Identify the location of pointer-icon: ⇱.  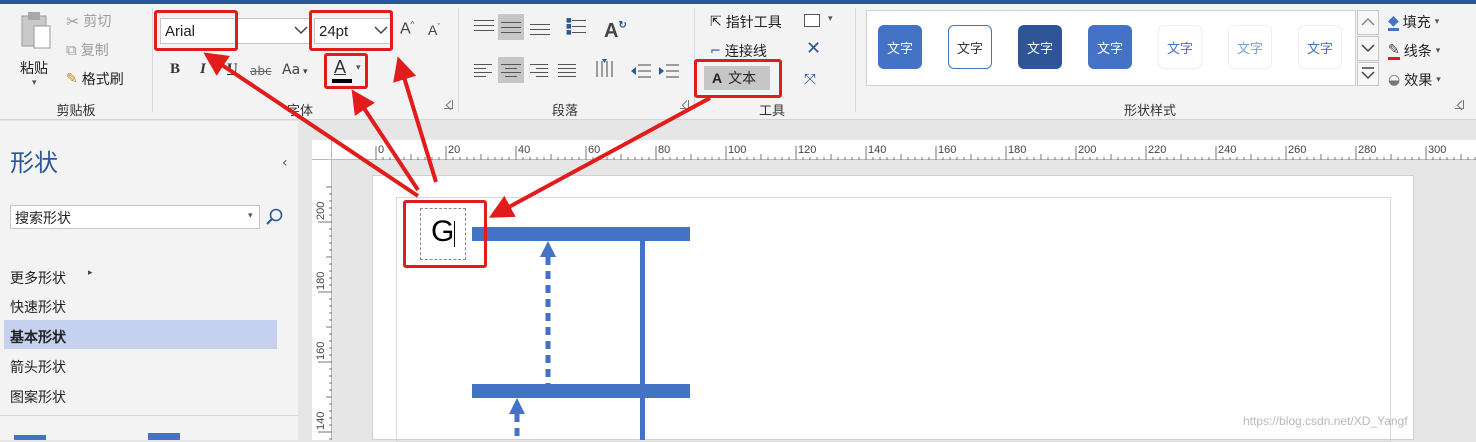
(716, 22).